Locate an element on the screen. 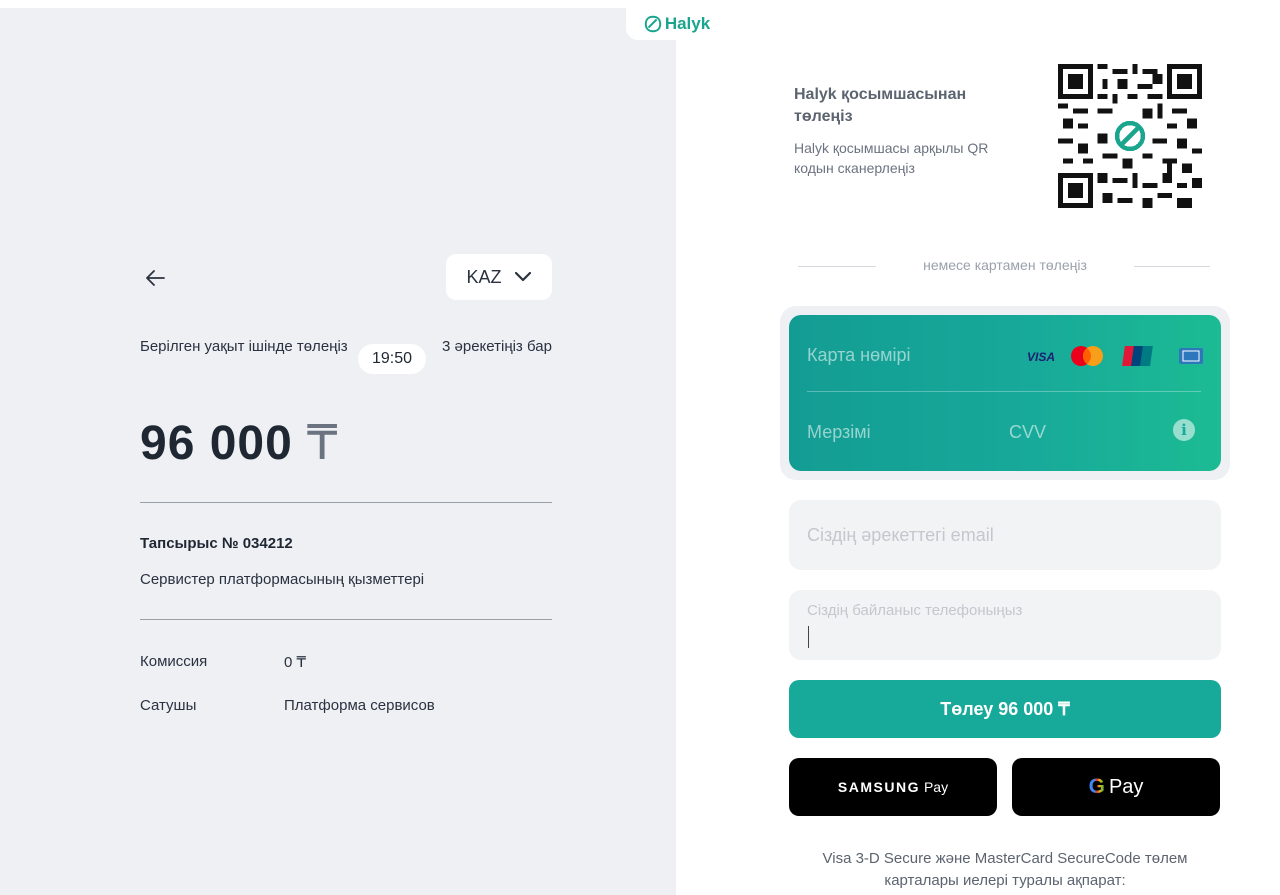 The width and height of the screenshot is (1280, 895). card-expiry-input: Мерзімі is located at coordinates (839, 432).